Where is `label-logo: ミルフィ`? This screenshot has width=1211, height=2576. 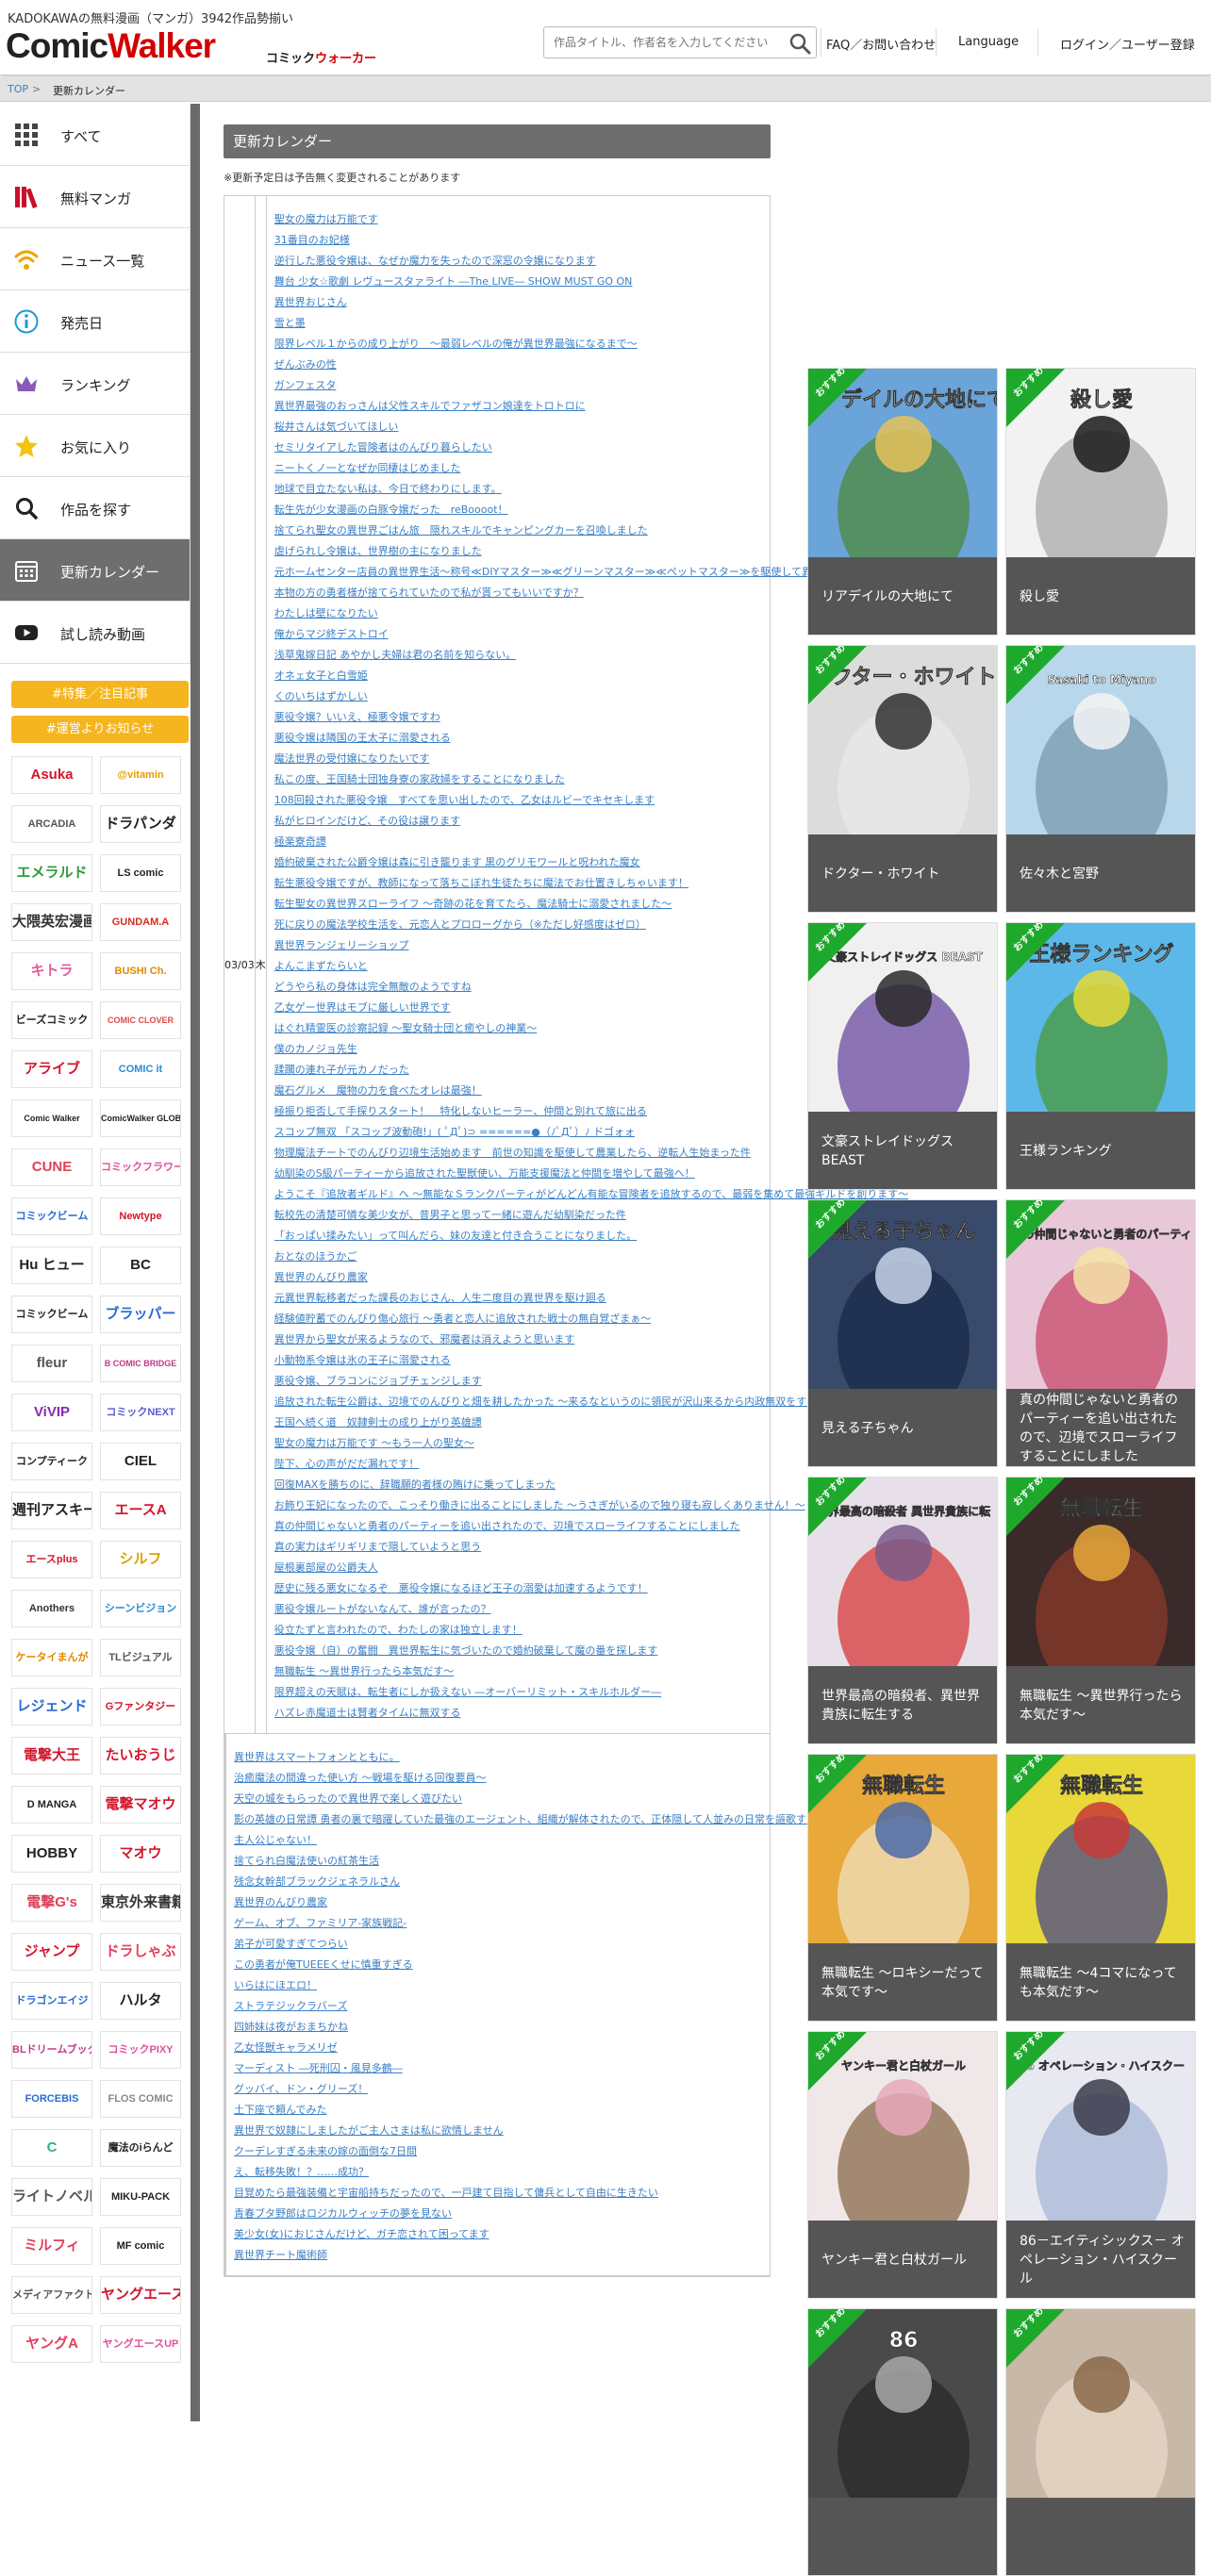
label-logo: ミルフィ is located at coordinates (52, 2246).